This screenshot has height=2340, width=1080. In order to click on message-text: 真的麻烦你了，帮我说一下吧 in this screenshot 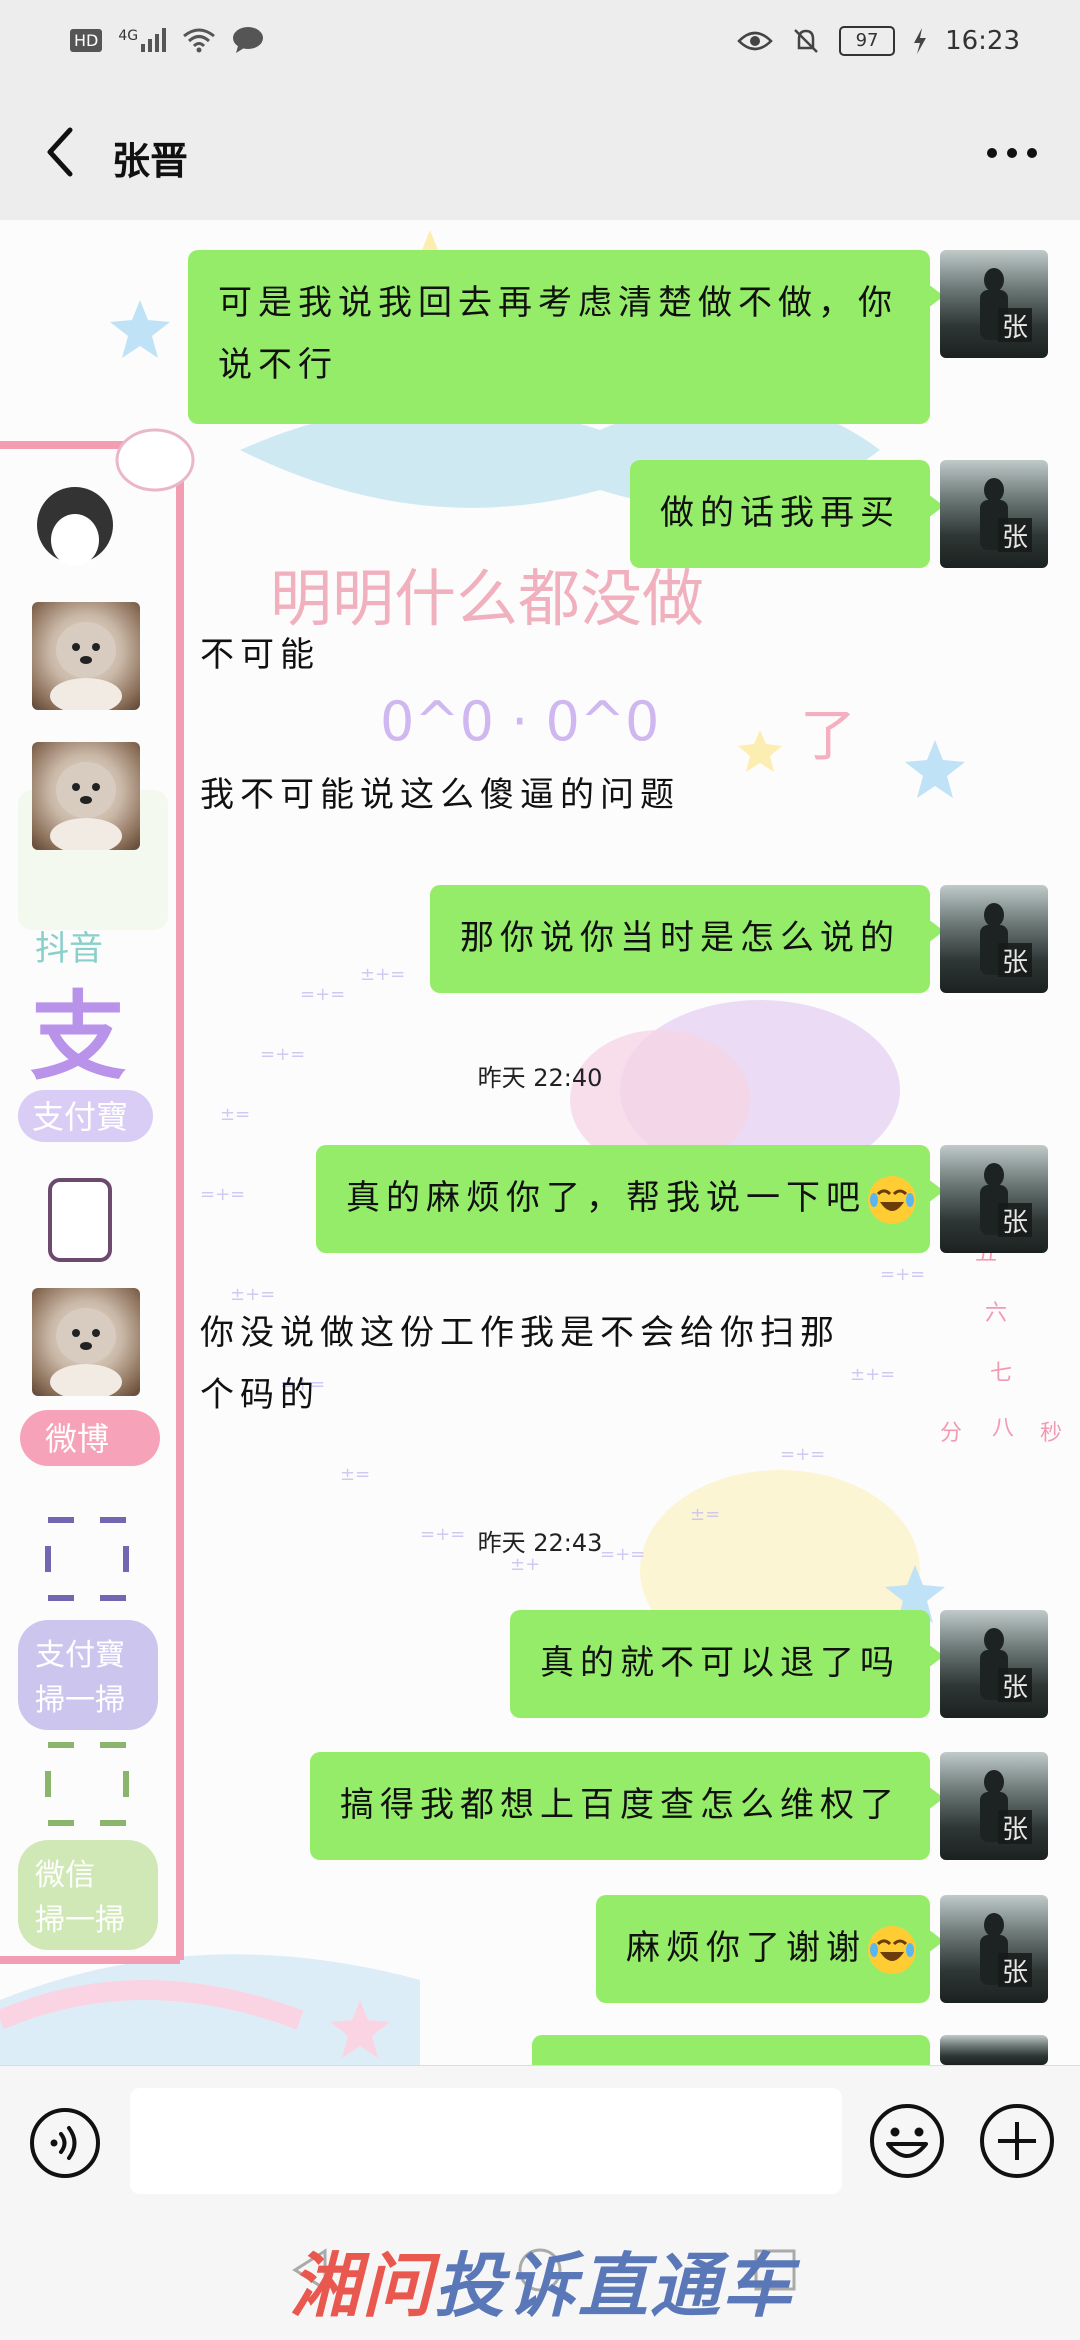, I will do `click(606, 1198)`.